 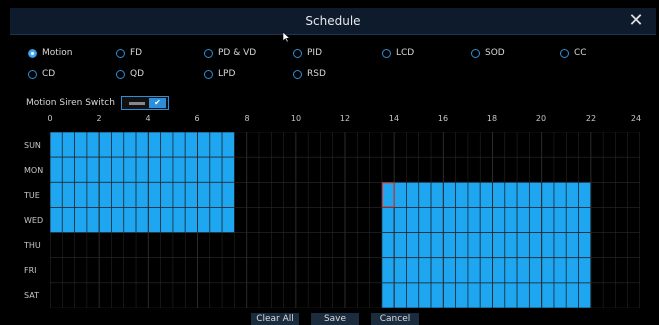 I want to click on radio-lcd: LCD, so click(x=398, y=53).